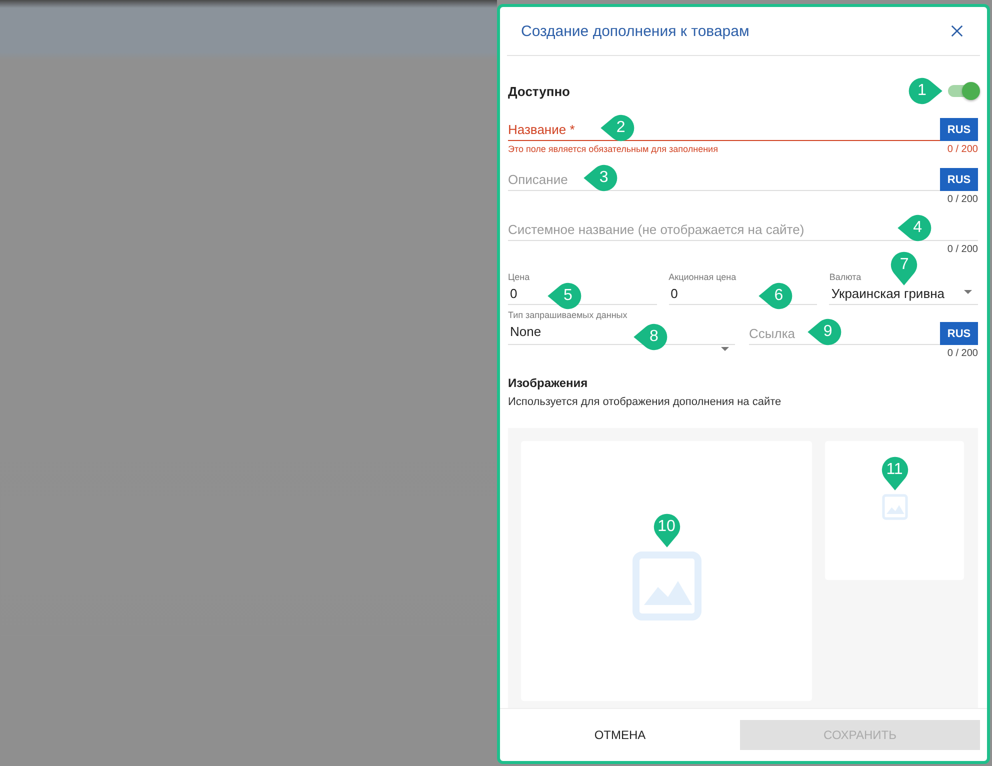  What do you see at coordinates (519, 277) in the screenshot?
I see `field-label: Цена` at bounding box center [519, 277].